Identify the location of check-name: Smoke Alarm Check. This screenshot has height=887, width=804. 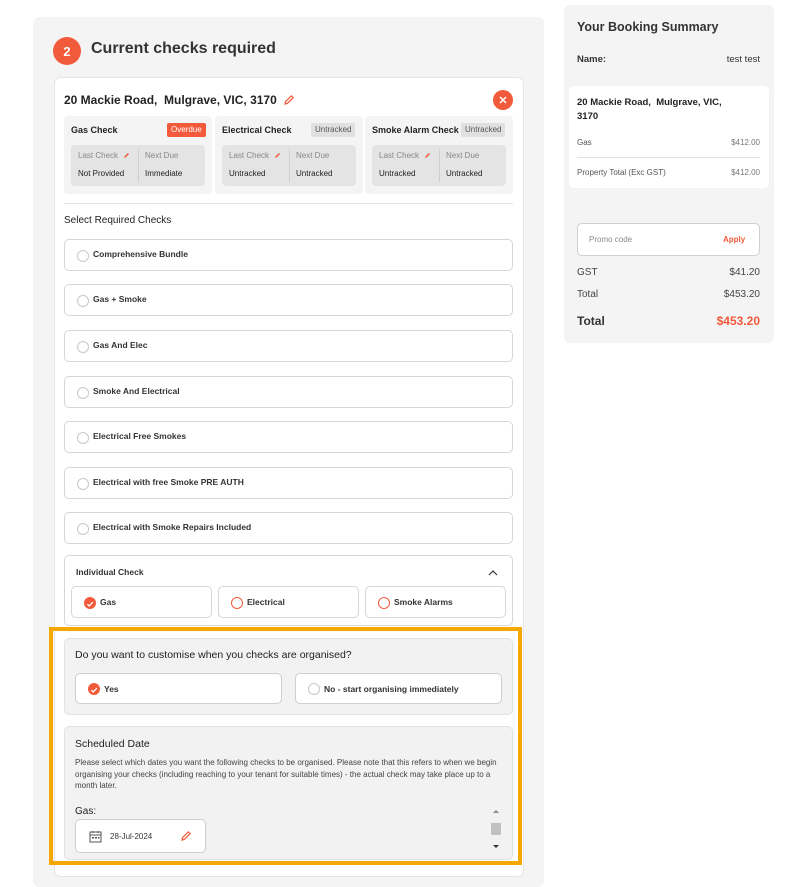
(415, 130).